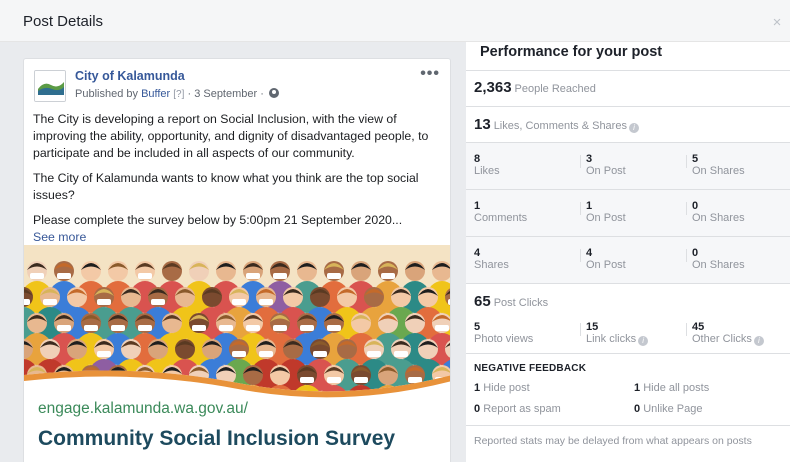 The width and height of the screenshot is (790, 462). Describe the element at coordinates (235, 237) in the screenshot. I see `see-more-link: See more` at that location.